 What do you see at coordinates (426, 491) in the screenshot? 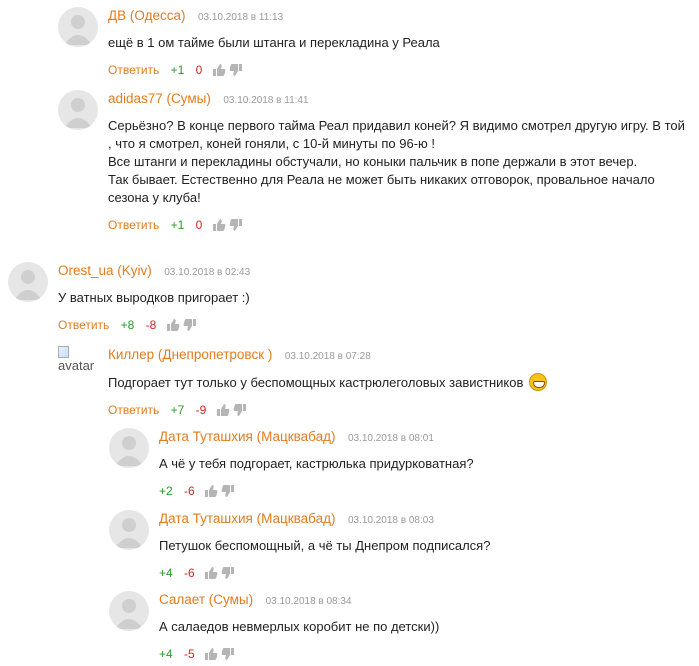
I see `comment-actions: +2 -6` at bounding box center [426, 491].